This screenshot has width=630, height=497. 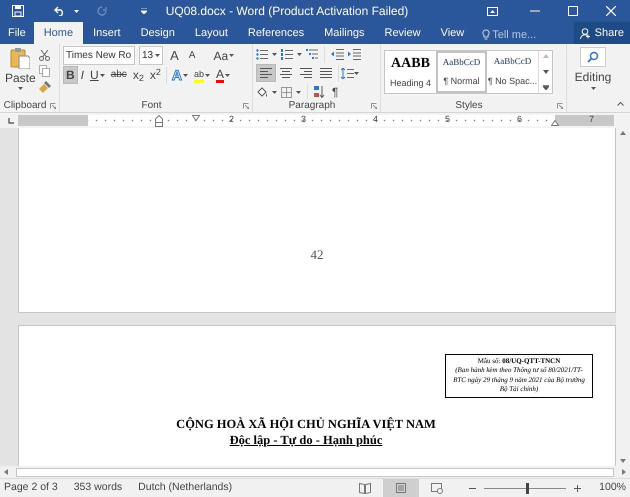 What do you see at coordinates (107, 33) in the screenshot?
I see `ribbon-tab: Insert` at bounding box center [107, 33].